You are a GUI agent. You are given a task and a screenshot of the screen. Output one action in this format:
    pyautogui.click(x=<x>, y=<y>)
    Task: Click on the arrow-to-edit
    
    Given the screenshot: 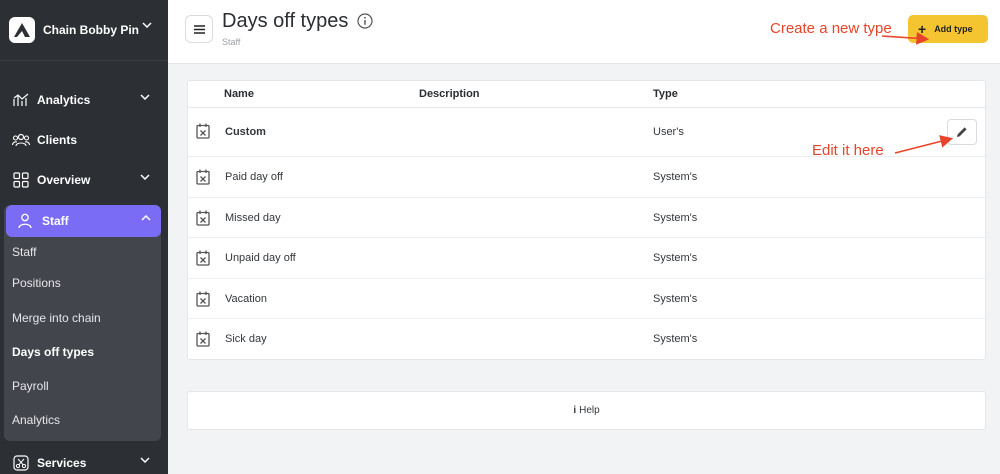 What is the action you would take?
    pyautogui.click(x=924, y=144)
    